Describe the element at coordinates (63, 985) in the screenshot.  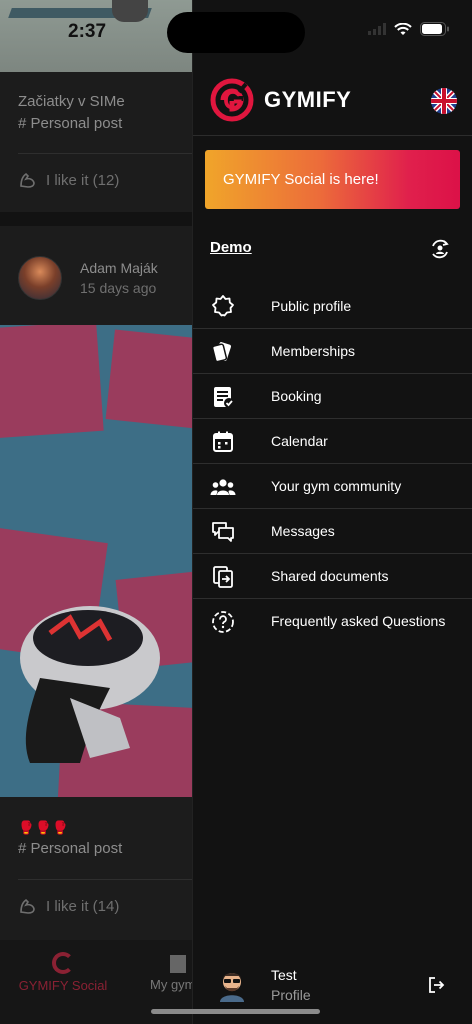
I see `tab-label: GYMIFY Social` at that location.